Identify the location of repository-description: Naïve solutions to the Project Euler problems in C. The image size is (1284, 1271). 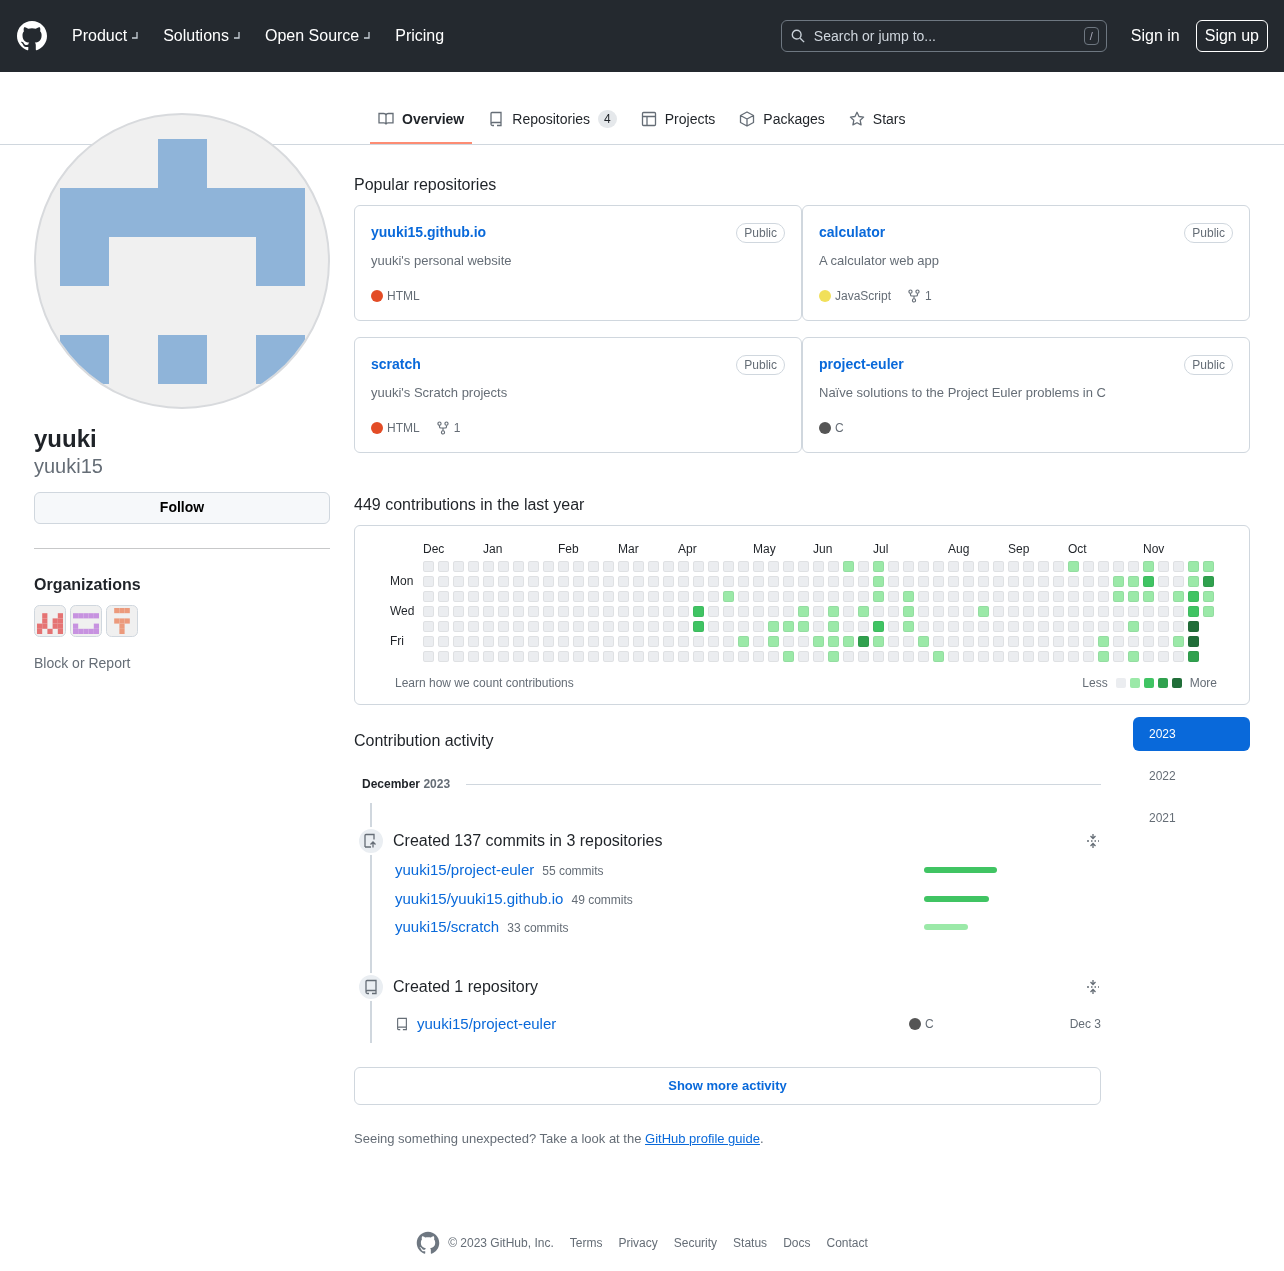
(963, 393).